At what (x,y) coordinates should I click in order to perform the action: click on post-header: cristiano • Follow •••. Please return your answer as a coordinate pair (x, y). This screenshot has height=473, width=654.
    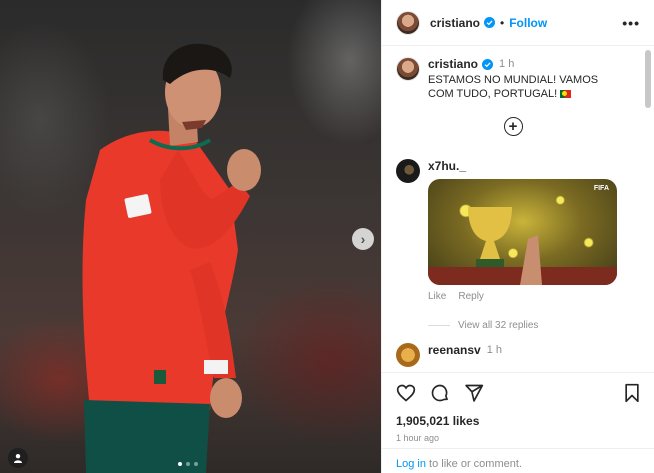
    Looking at the image, I should click on (518, 23).